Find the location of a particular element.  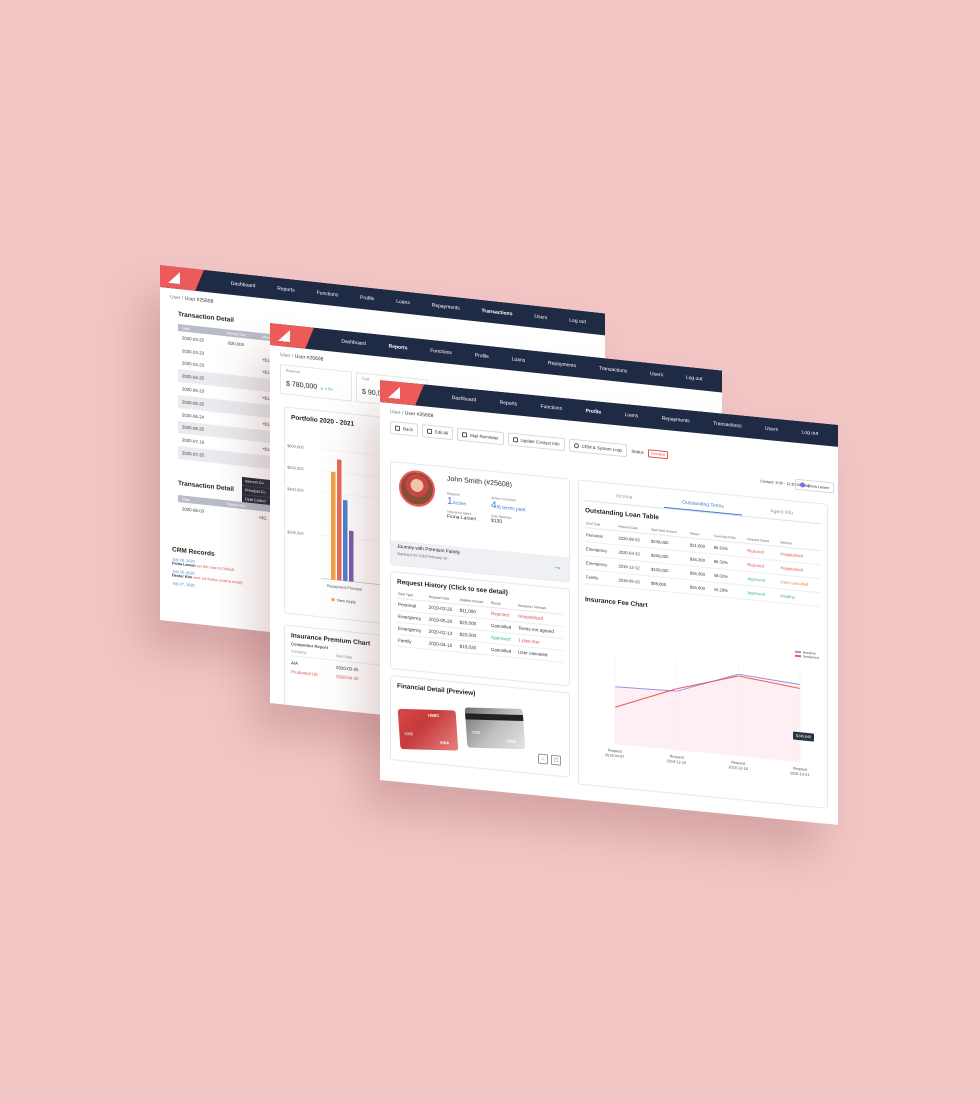

x-tick-label: Repayment Principal is located at coordinates (344, 588).